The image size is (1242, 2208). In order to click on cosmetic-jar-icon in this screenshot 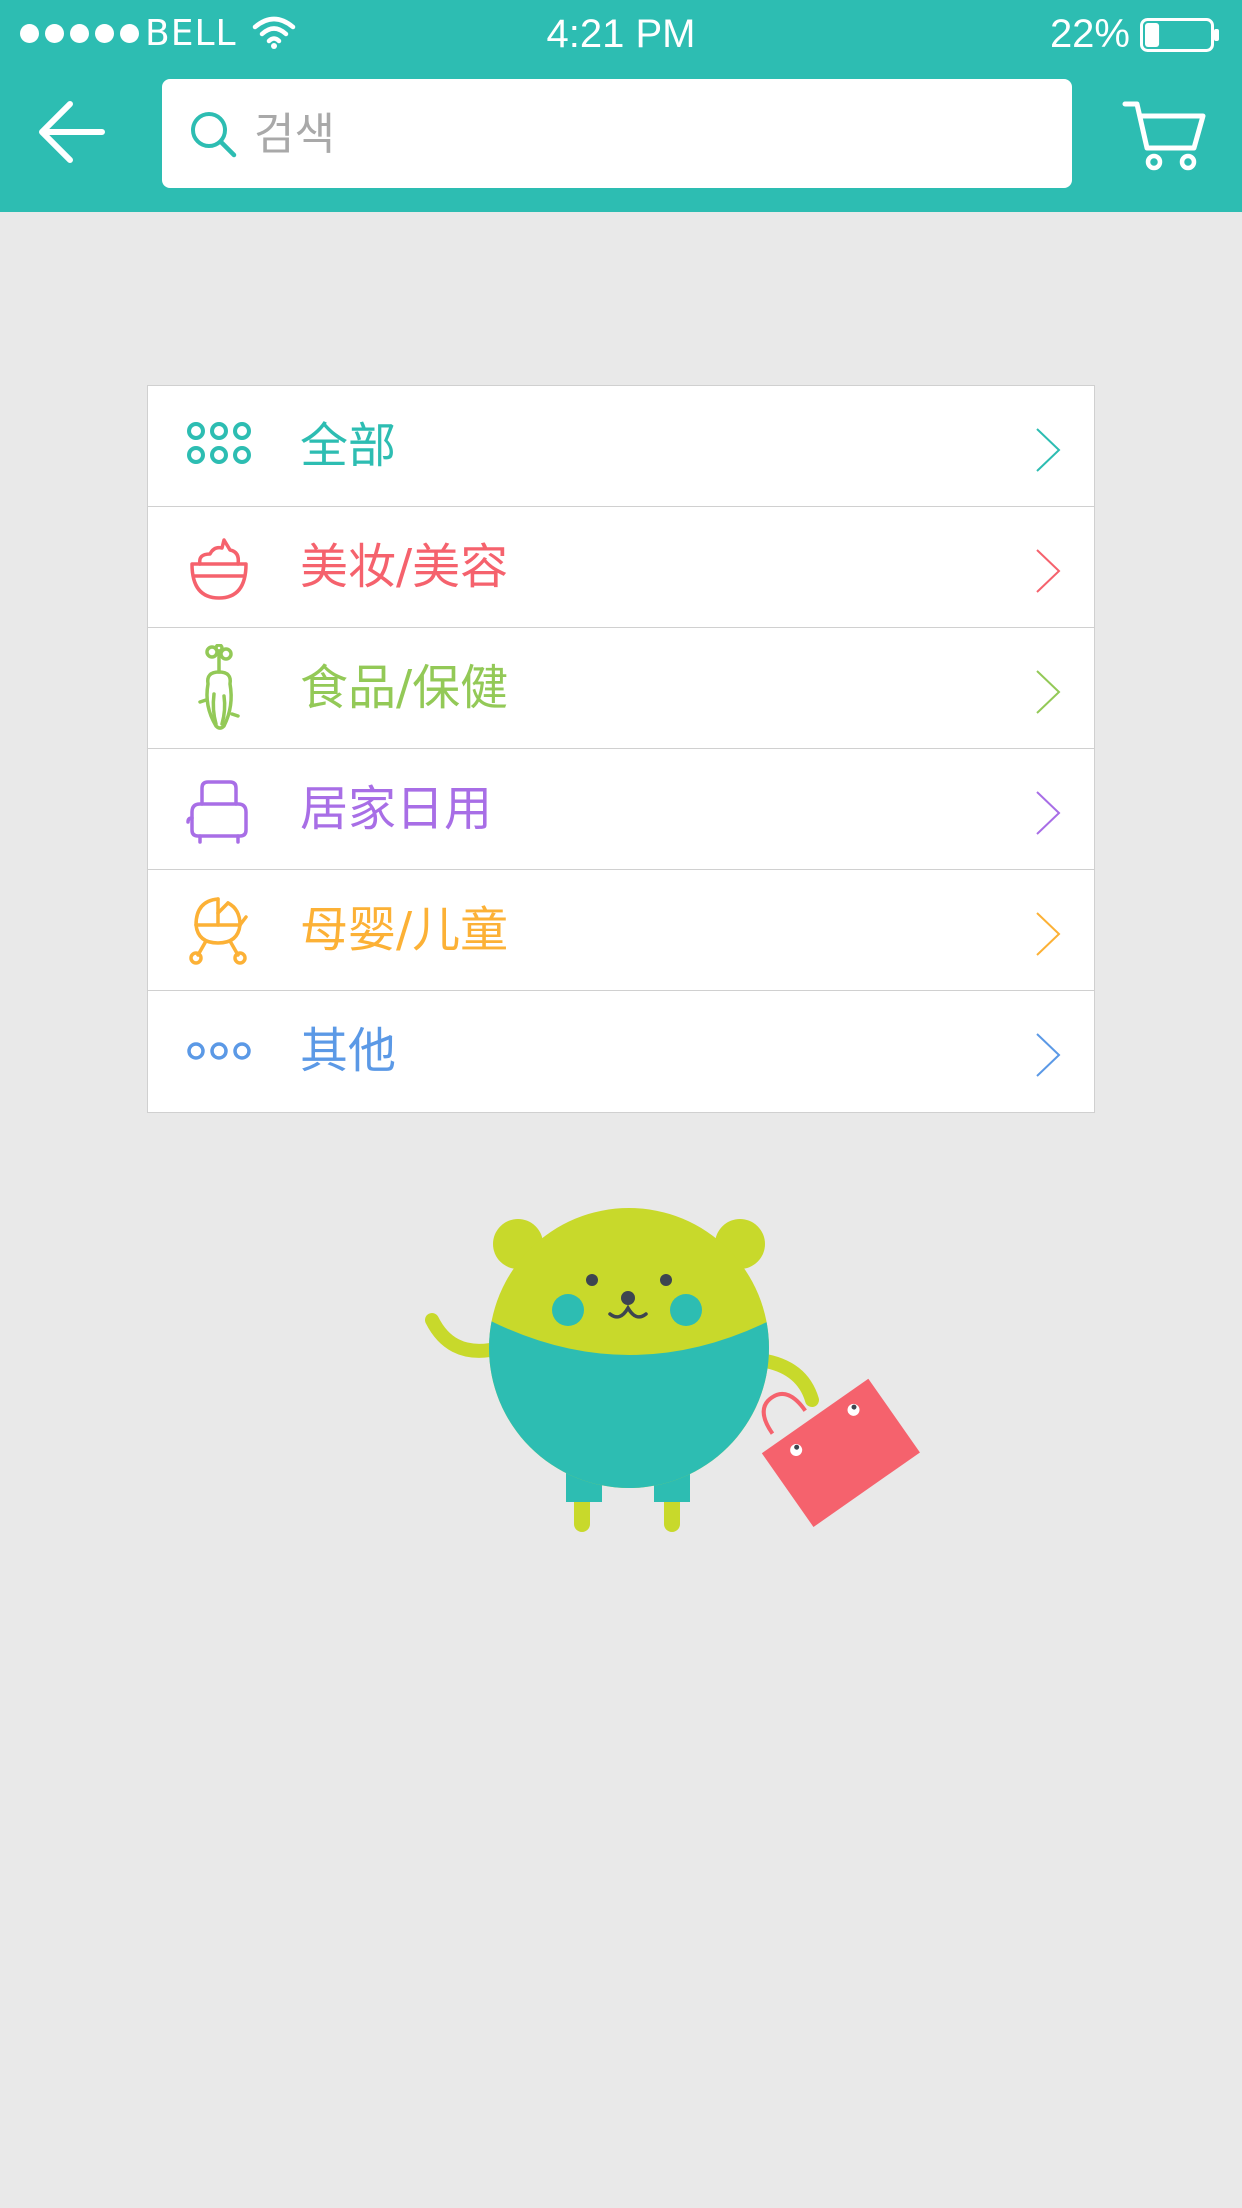, I will do `click(219, 569)`.